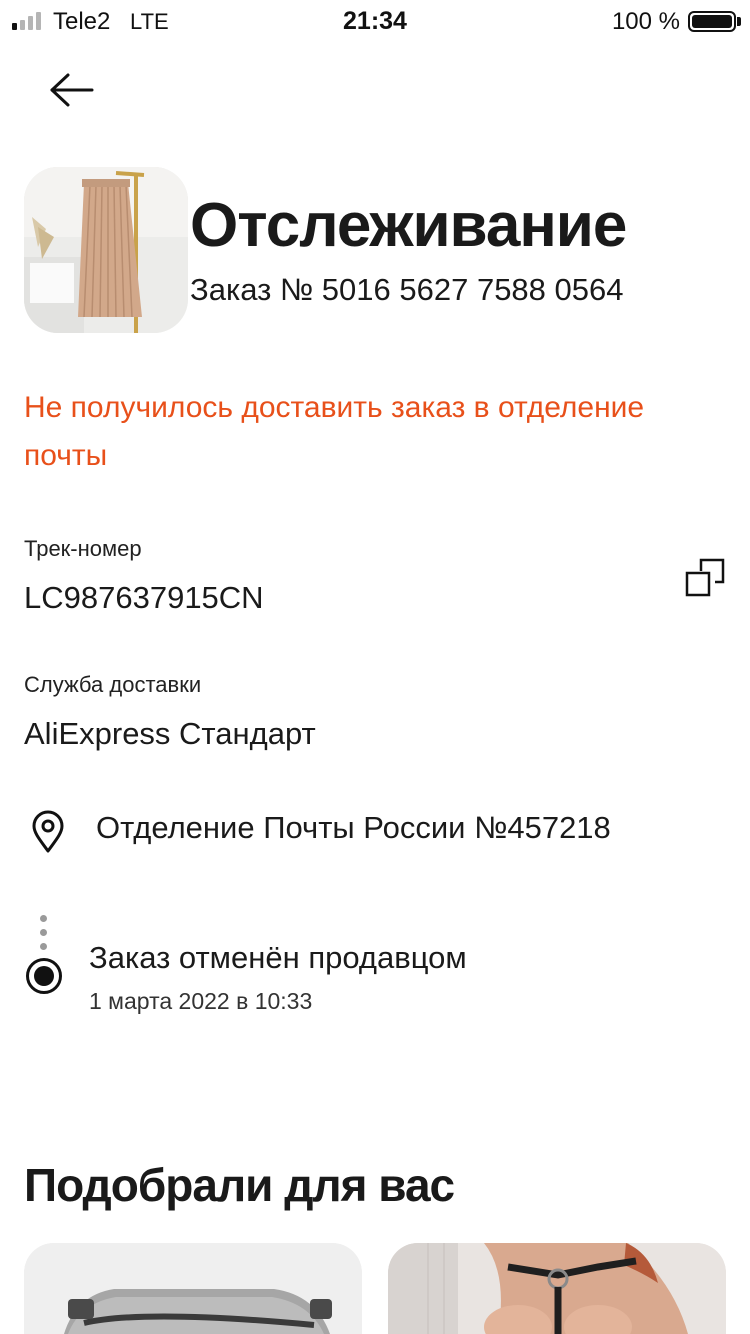 This screenshot has width=750, height=1334. What do you see at coordinates (201, 1001) in the screenshot?
I see `timeline-event-time: 1 марта 2022 в 10:33` at bounding box center [201, 1001].